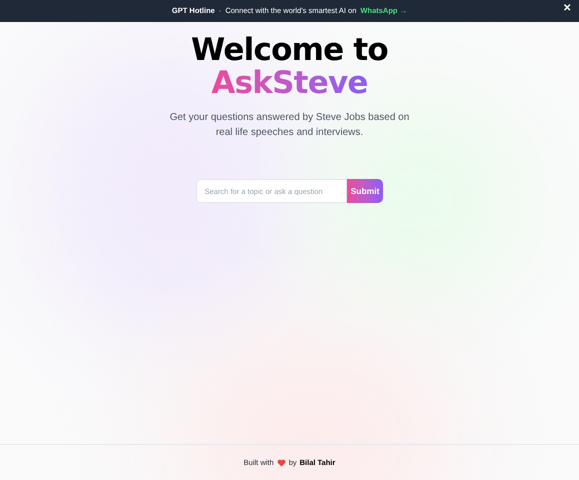 Image resolution: width=579 pixels, height=480 pixels. What do you see at coordinates (289, 50) in the screenshot?
I see `title: Welcome to` at bounding box center [289, 50].